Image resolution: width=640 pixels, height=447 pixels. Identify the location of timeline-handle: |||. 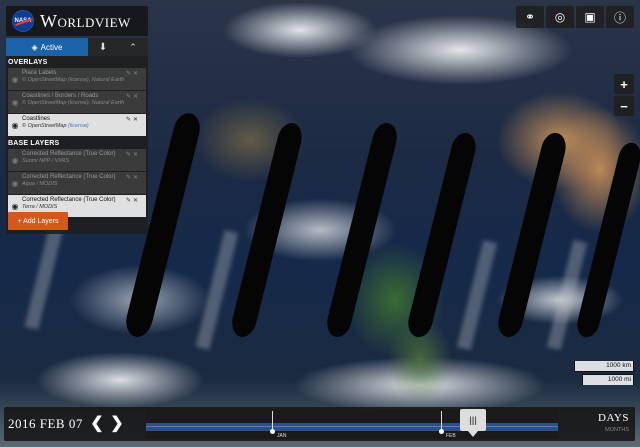
(473, 423).